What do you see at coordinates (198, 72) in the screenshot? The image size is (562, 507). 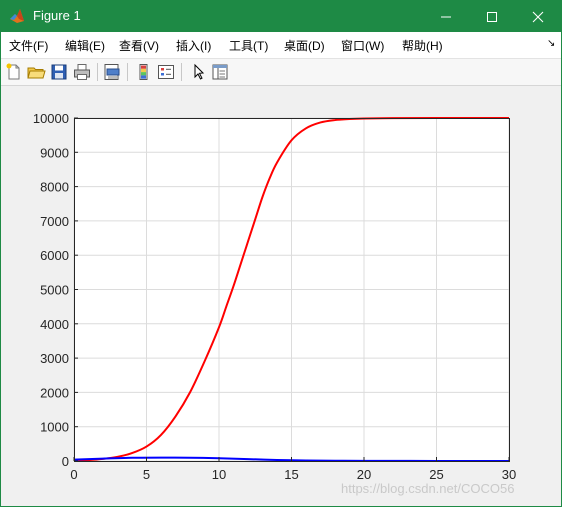 I see `pointer-icon` at bounding box center [198, 72].